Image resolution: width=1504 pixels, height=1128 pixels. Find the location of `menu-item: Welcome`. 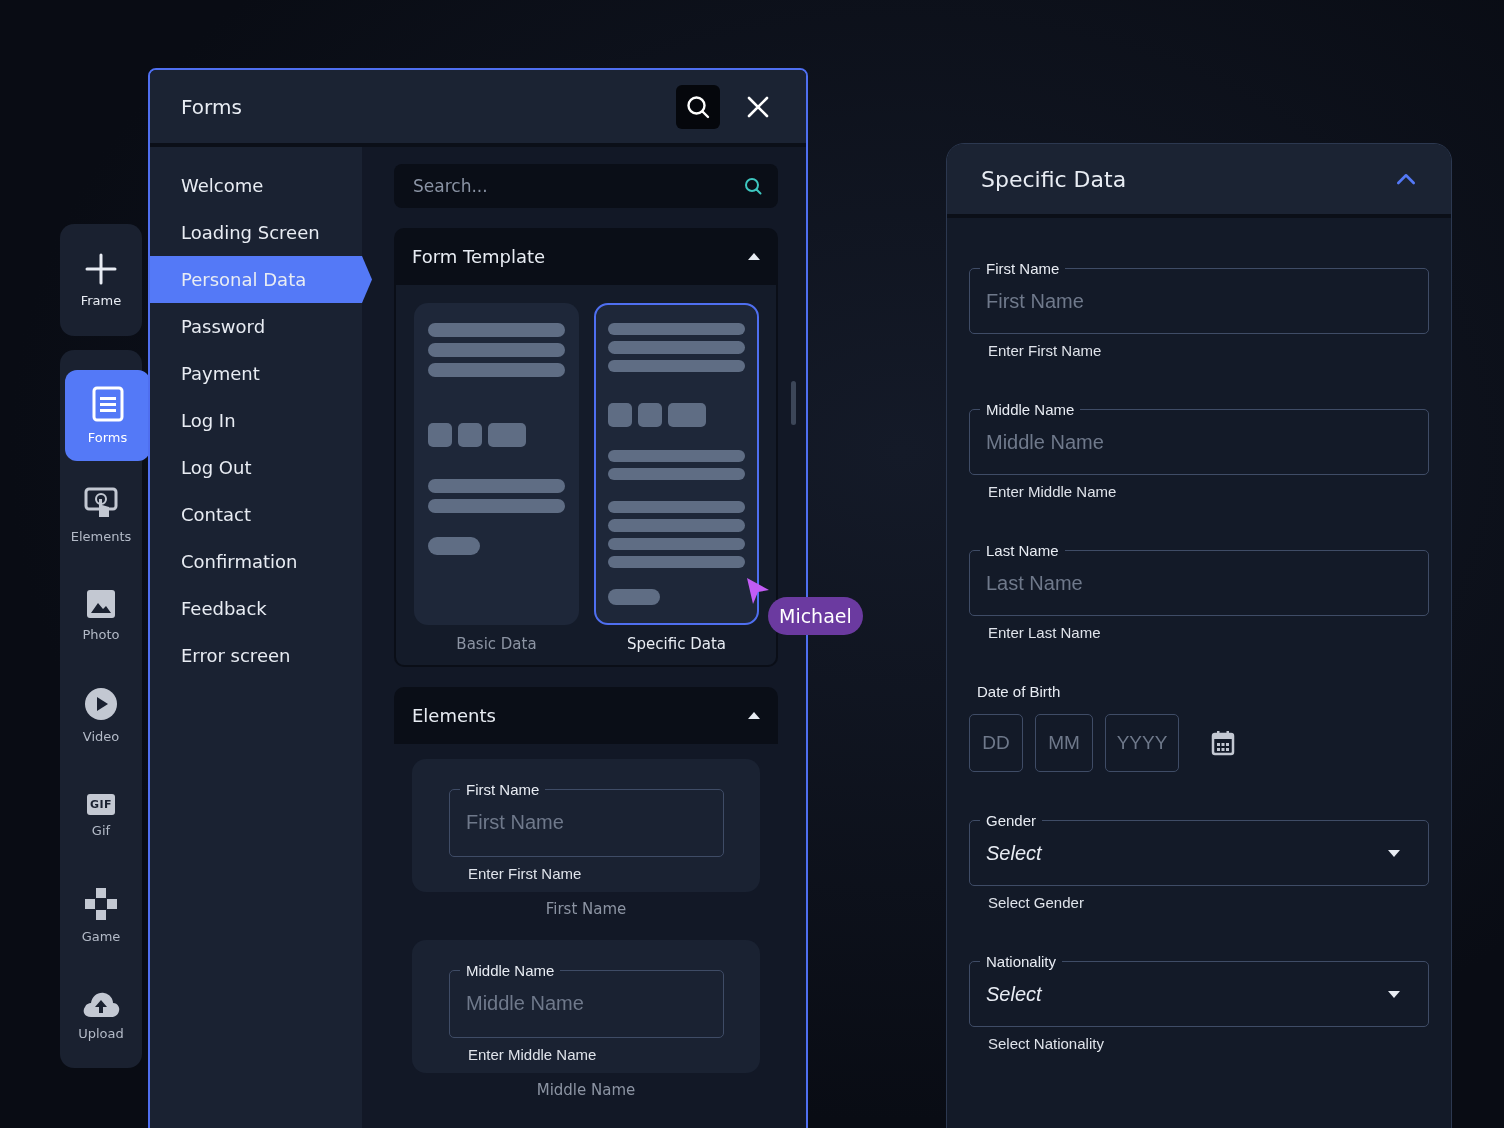

menu-item: Welcome is located at coordinates (256, 185).